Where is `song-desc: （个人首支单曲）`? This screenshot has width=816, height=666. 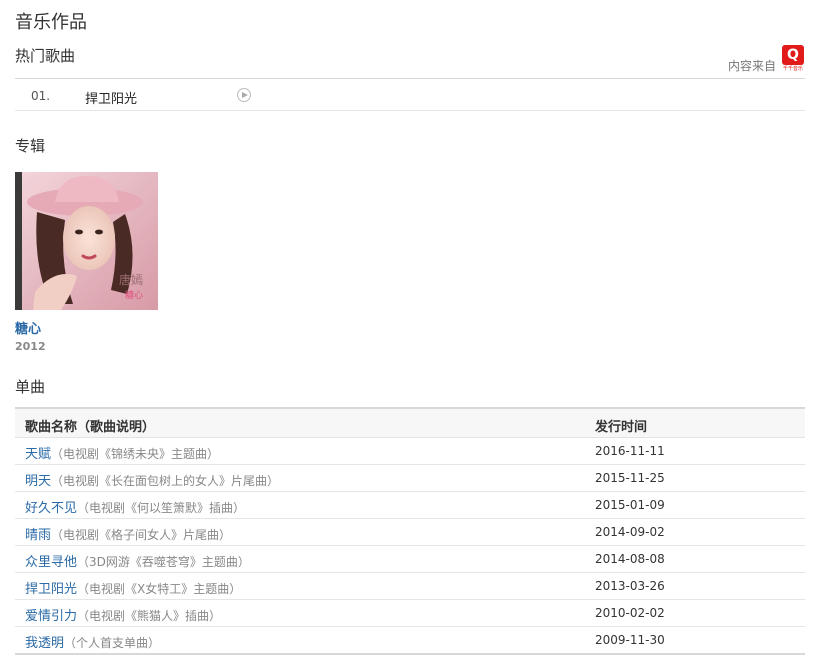 song-desc: （个人首支单曲） is located at coordinates (112, 643).